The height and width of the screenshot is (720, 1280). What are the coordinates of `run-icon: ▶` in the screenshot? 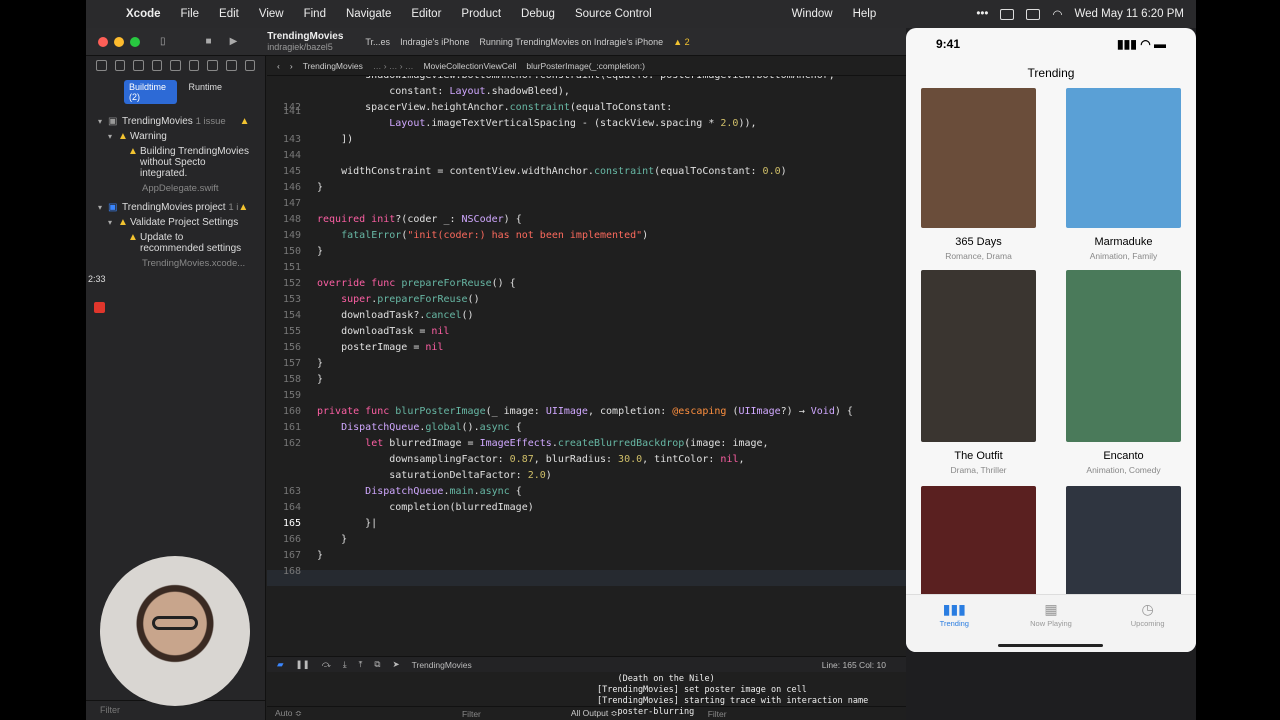 It's located at (234, 41).